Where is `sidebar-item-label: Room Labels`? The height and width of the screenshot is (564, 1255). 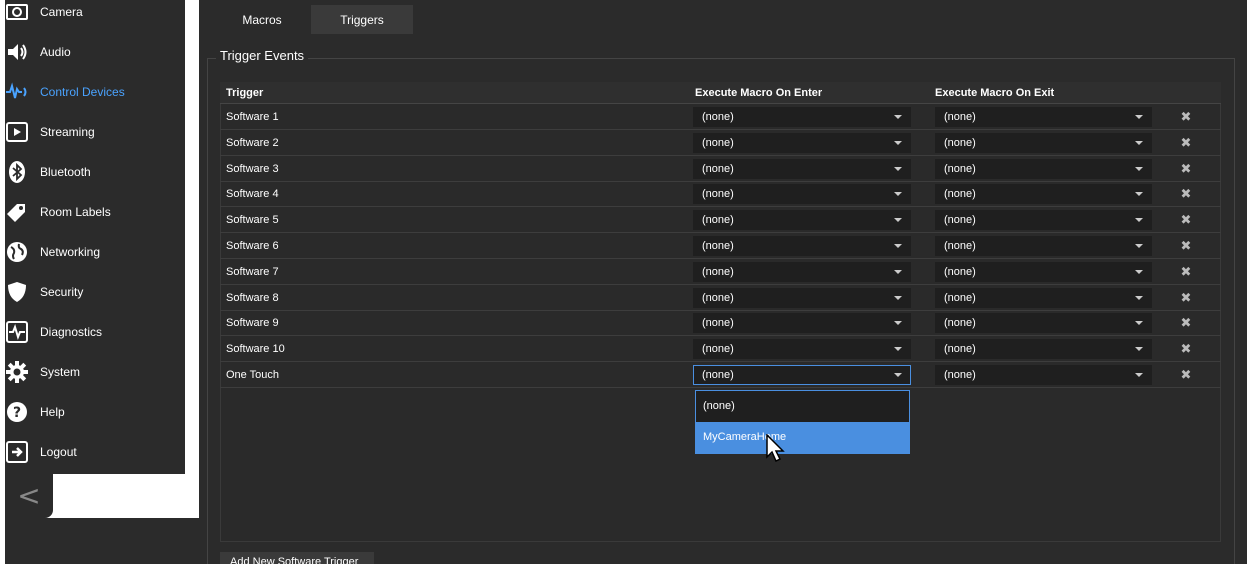
sidebar-item-label: Room Labels is located at coordinates (75, 212).